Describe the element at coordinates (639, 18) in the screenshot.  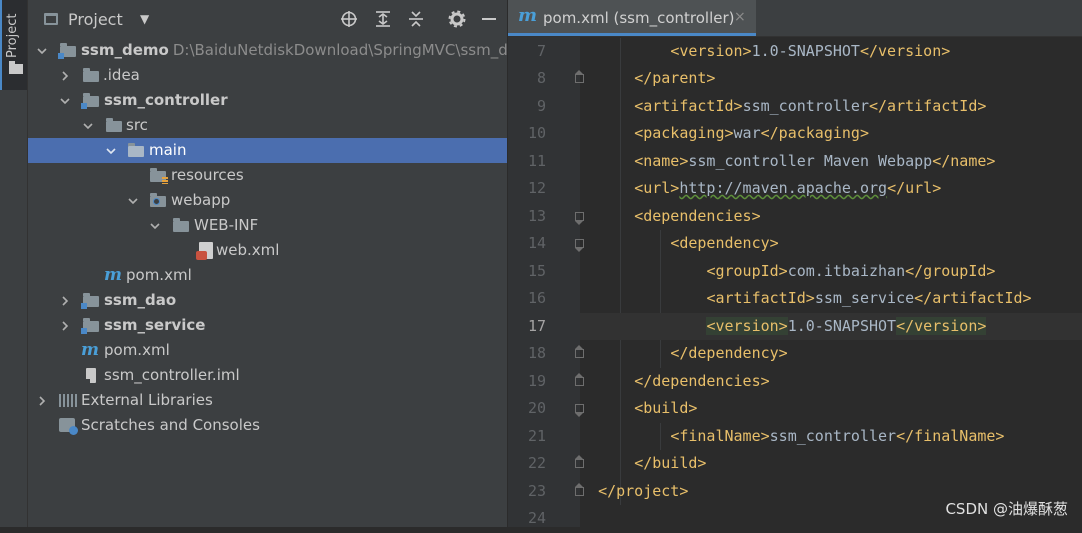
I see `editor-tab-label: pom.xml (ssm_controller)` at that location.